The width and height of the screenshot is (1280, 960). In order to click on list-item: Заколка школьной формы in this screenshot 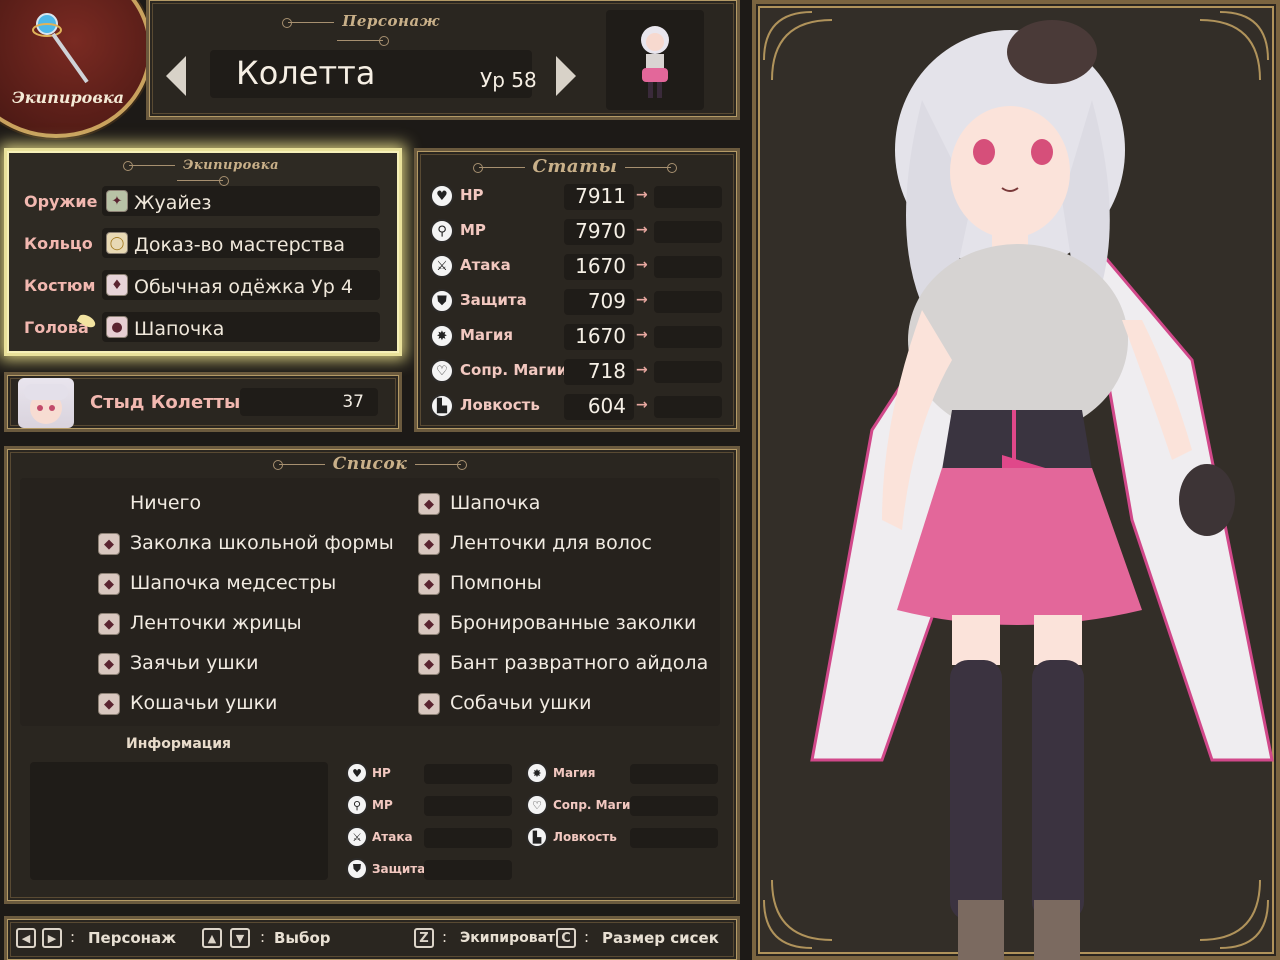, I will do `click(262, 543)`.